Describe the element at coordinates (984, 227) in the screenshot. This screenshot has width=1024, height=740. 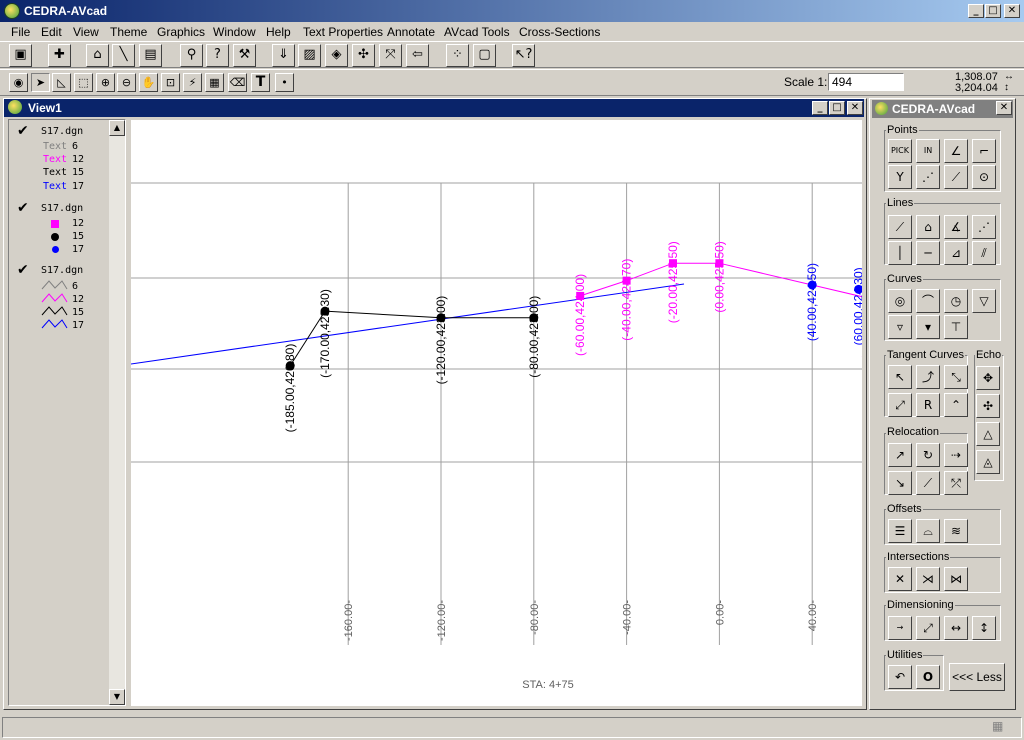
I see `line-dashed-icon: ⋰` at that location.